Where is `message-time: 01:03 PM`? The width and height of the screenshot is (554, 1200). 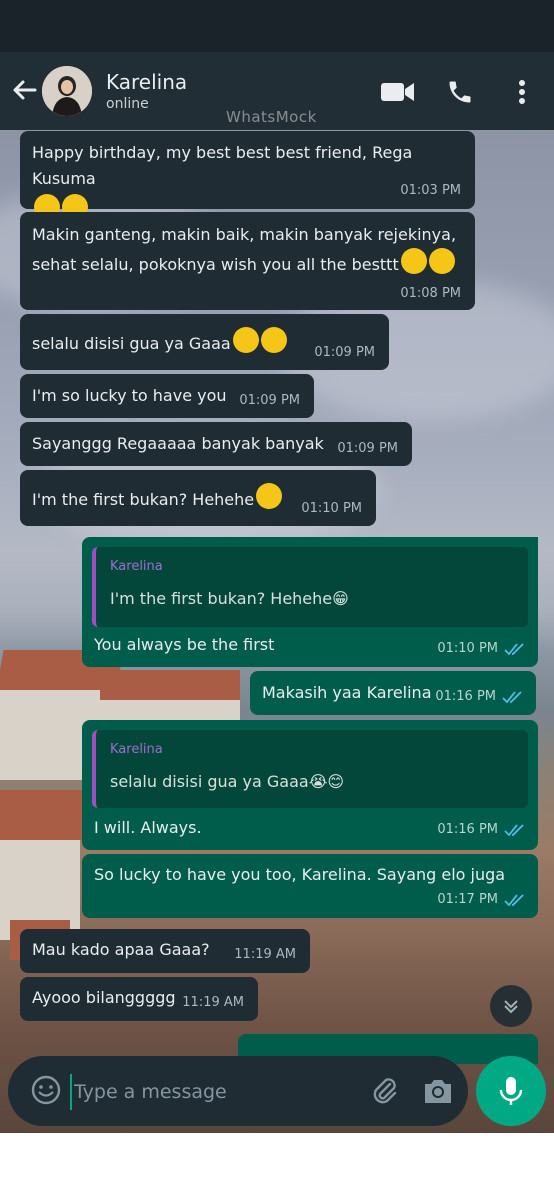 message-time: 01:03 PM is located at coordinates (430, 190).